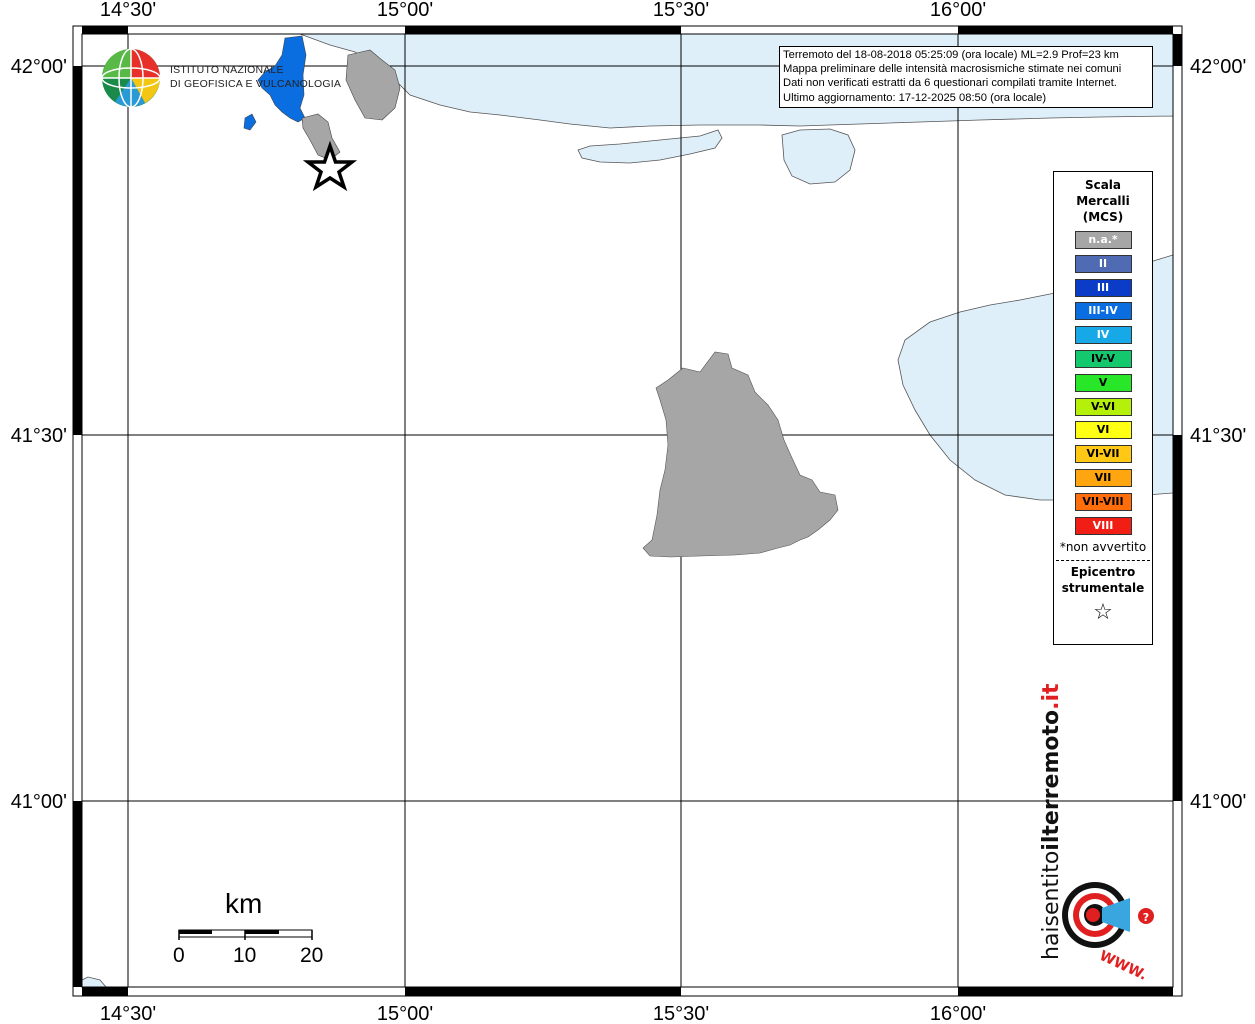 The height and width of the screenshot is (1024, 1255). I want to click on legend-epicenter-title: Epicentro strumentale, so click(1103, 580).